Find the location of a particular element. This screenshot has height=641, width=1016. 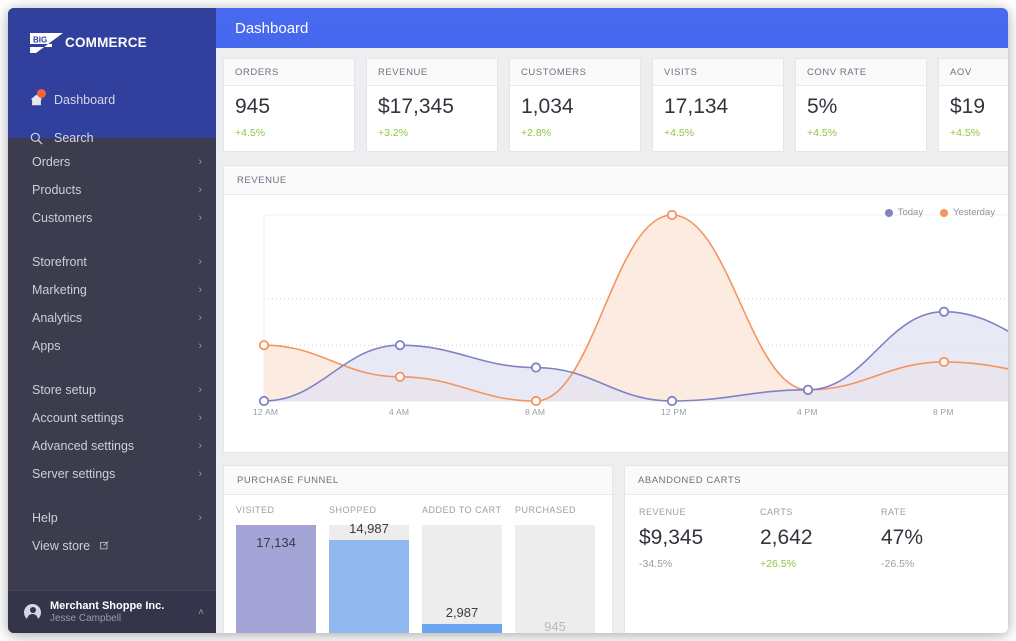

kpi-body: 17,134 +4.5% is located at coordinates (718, 118).